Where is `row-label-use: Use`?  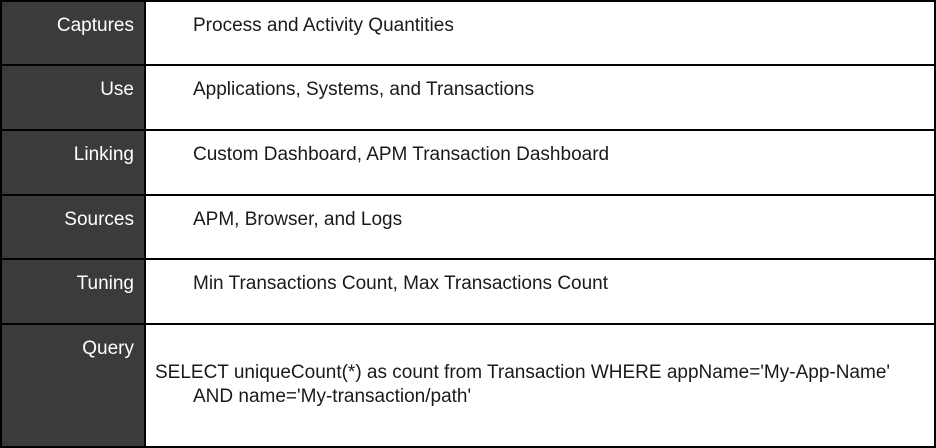 row-label-use: Use is located at coordinates (74, 97).